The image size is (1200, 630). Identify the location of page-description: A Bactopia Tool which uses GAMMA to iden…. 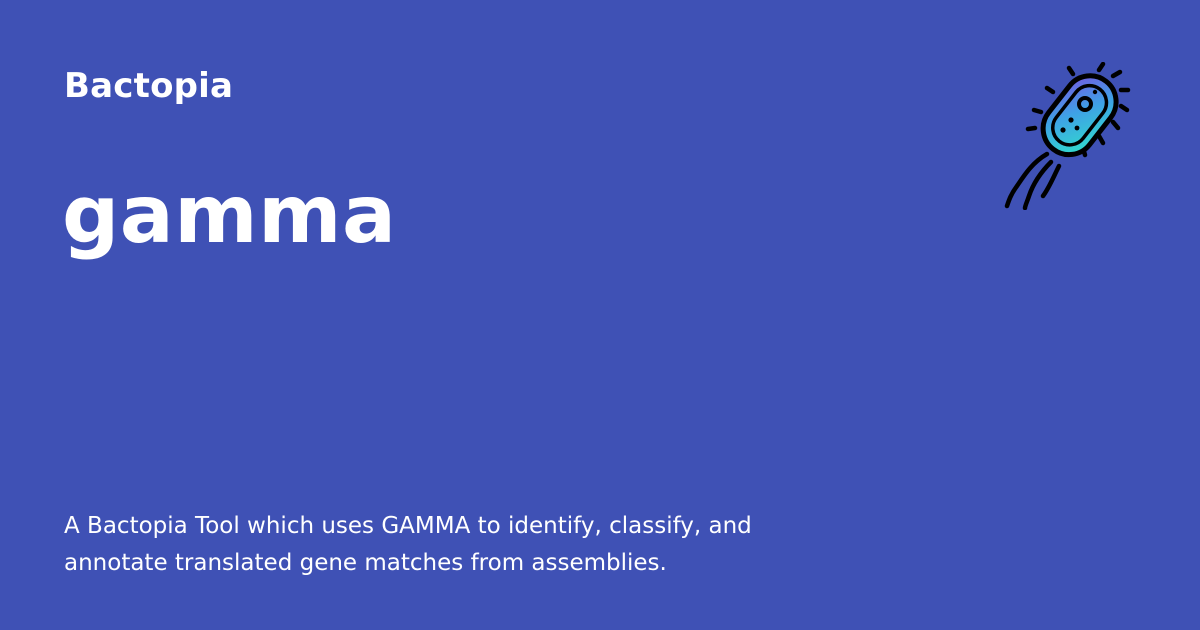
(408, 544).